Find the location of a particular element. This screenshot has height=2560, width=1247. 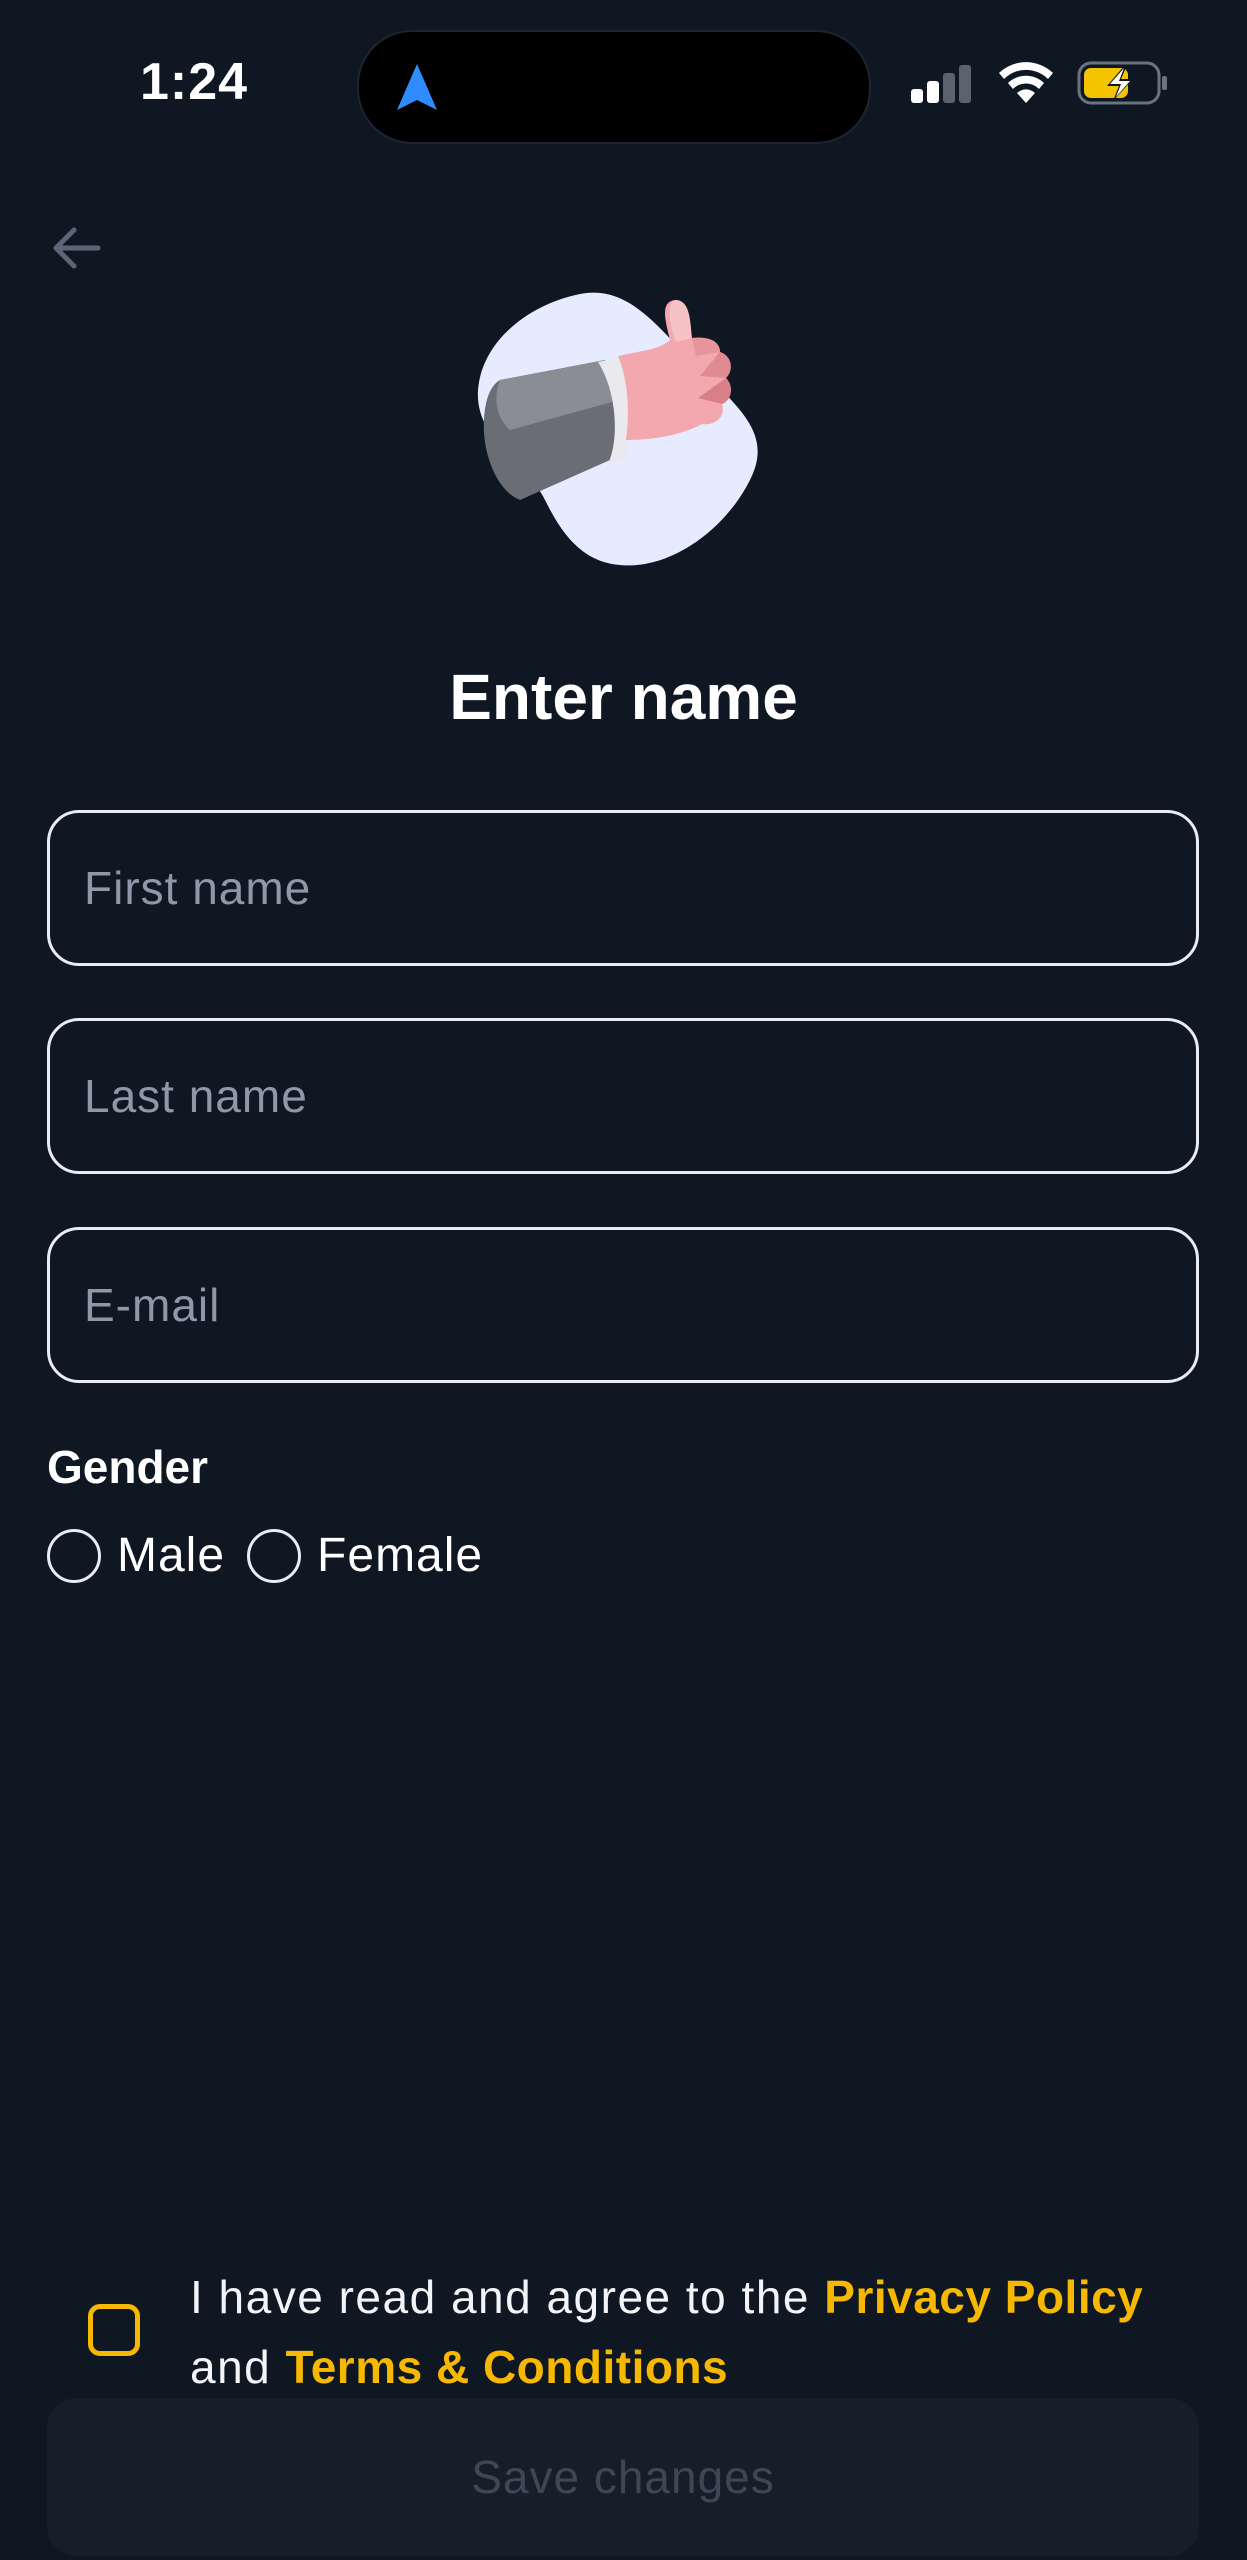

back-arrow-icon is located at coordinates (76, 248).